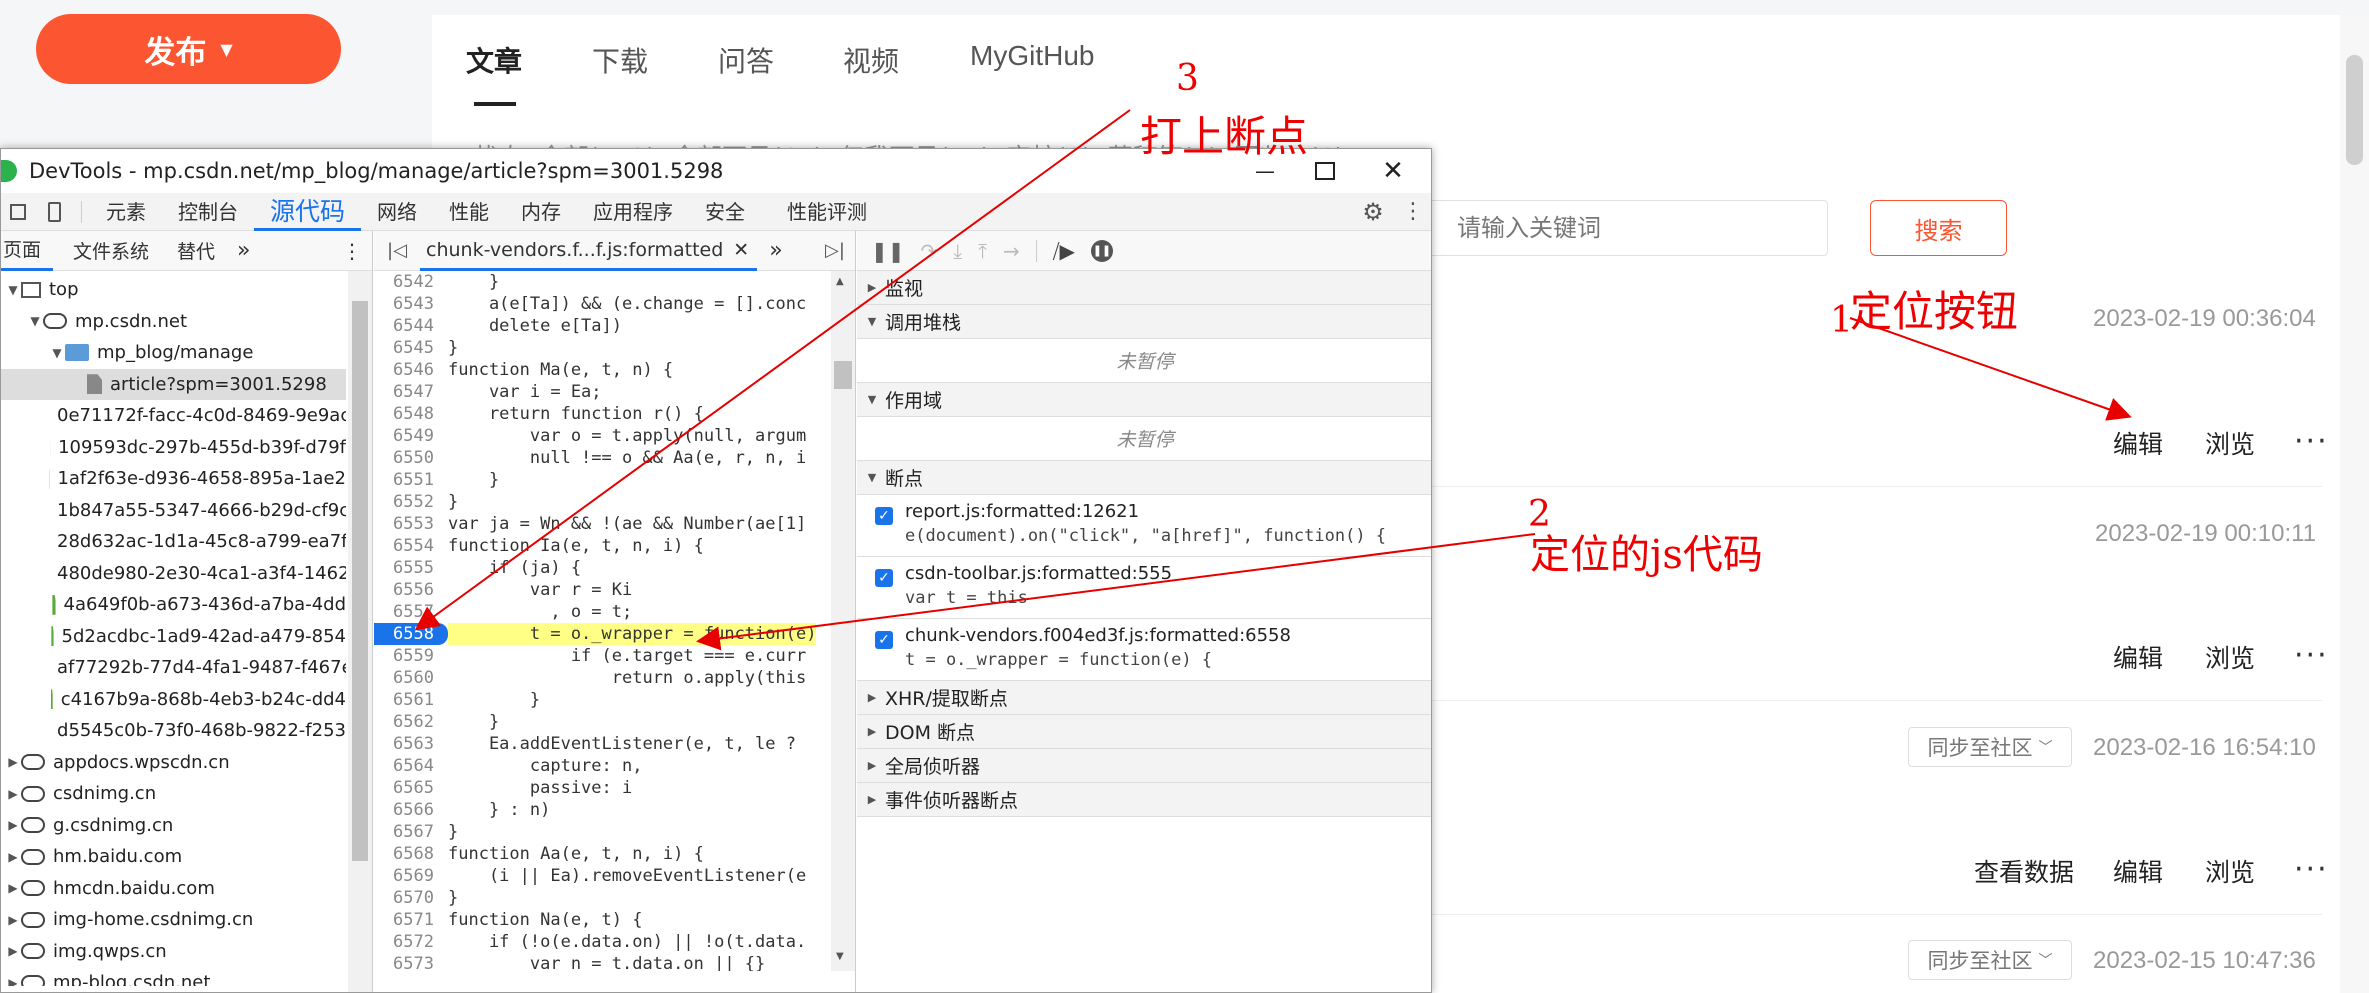  I want to click on annotation-3-text: 打上断点, so click(1224, 136).